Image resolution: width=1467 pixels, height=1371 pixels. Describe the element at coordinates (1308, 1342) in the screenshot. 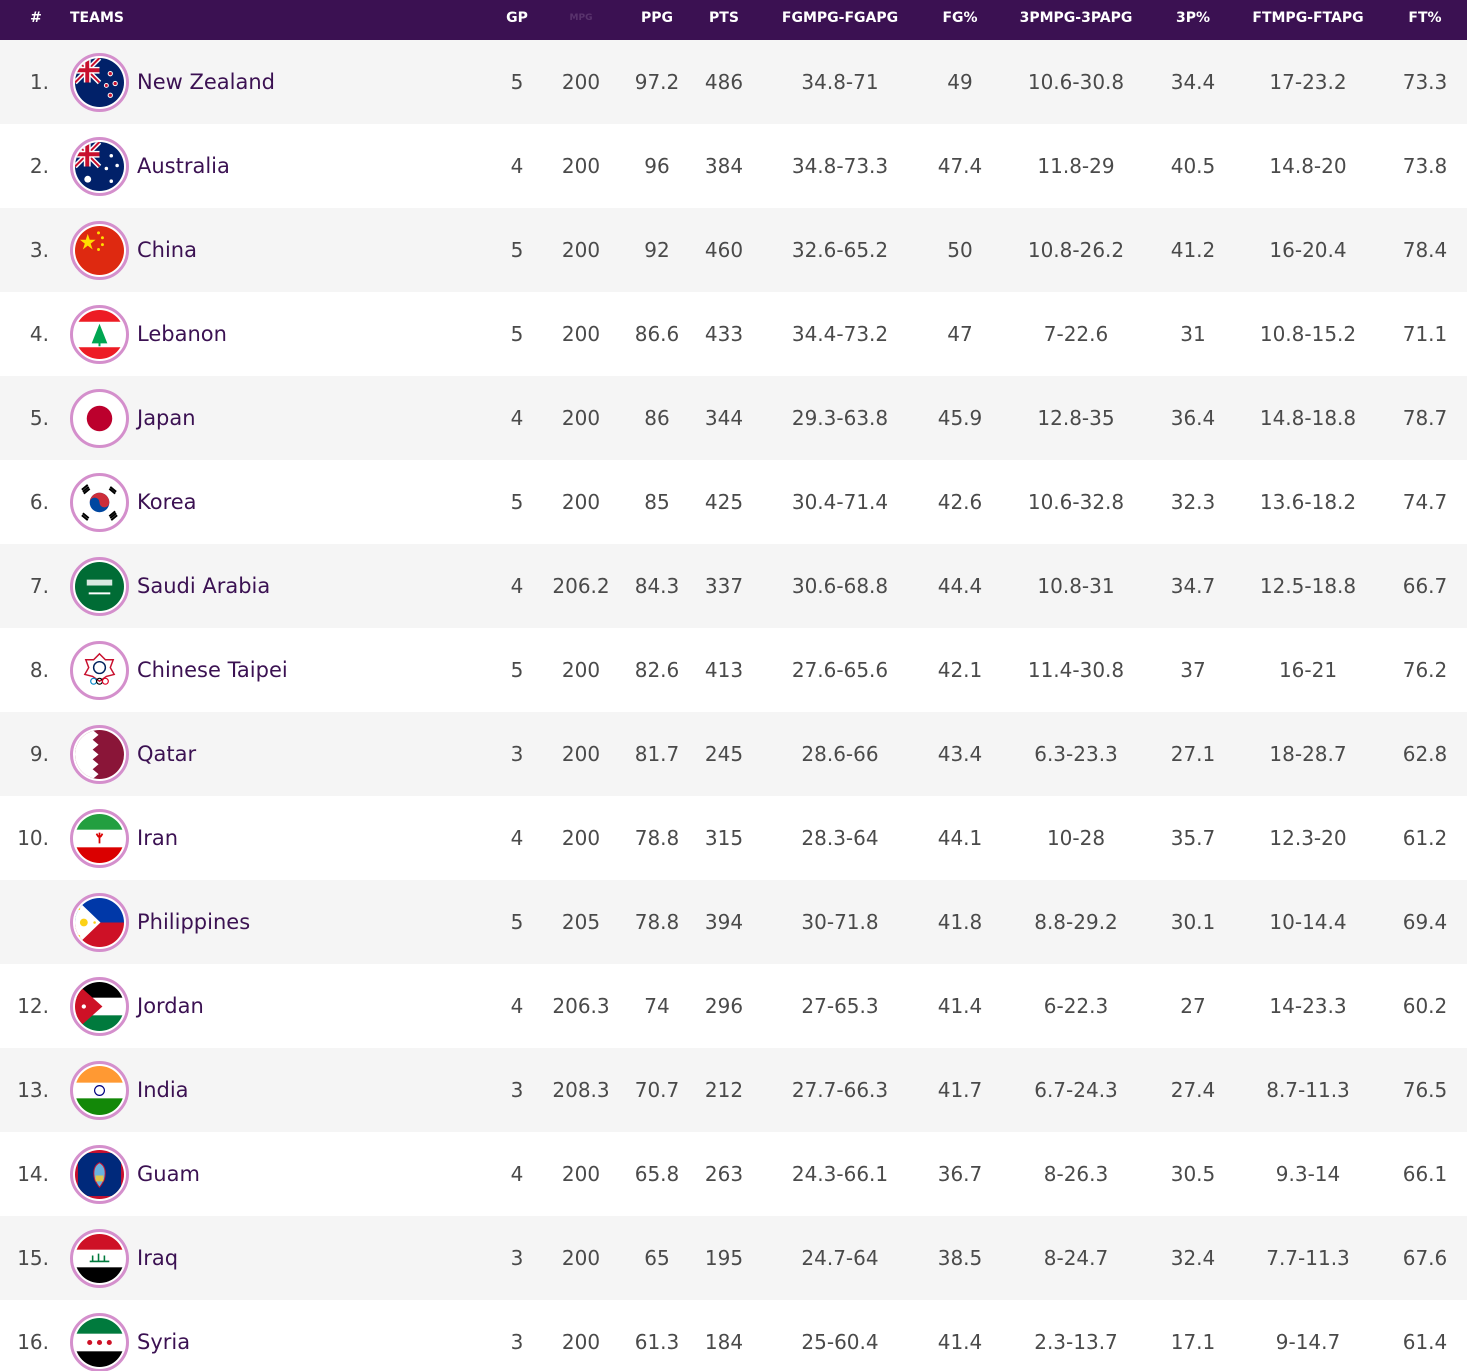

I see `ft-value: 9-14.7` at that location.